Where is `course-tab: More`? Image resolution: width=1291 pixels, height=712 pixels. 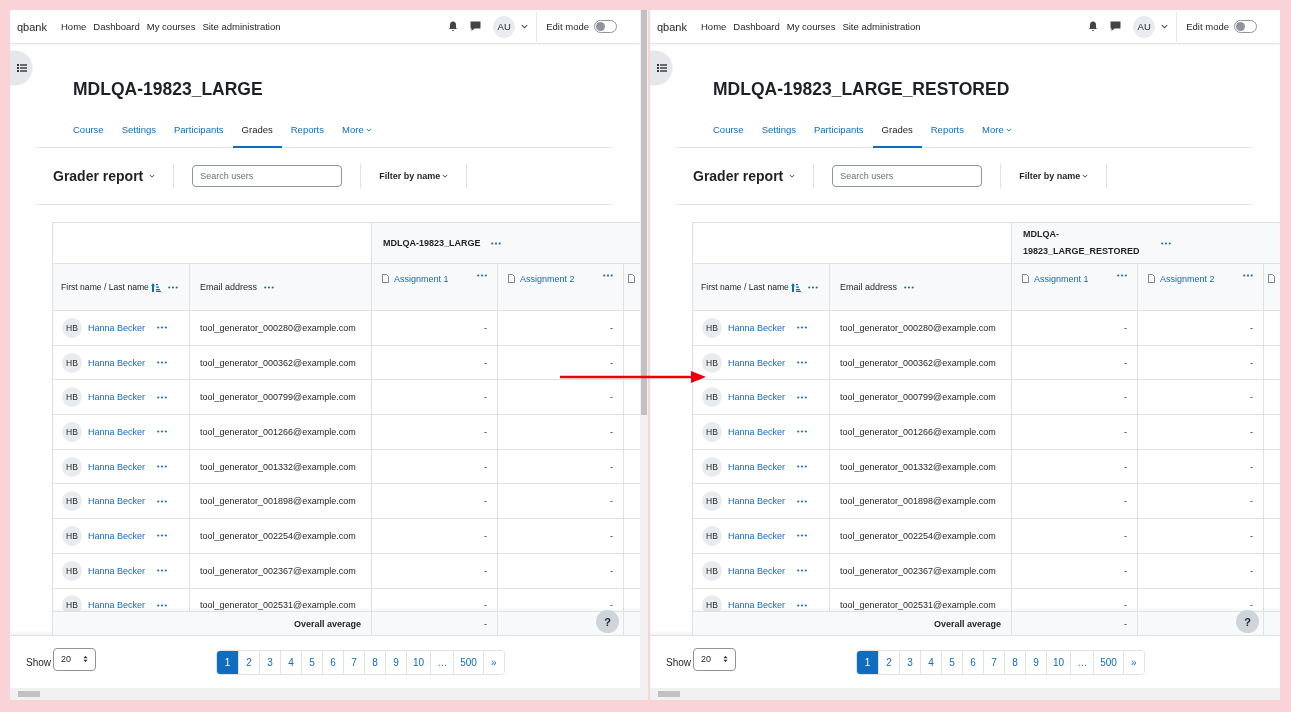
course-tab: More is located at coordinates (997, 131).